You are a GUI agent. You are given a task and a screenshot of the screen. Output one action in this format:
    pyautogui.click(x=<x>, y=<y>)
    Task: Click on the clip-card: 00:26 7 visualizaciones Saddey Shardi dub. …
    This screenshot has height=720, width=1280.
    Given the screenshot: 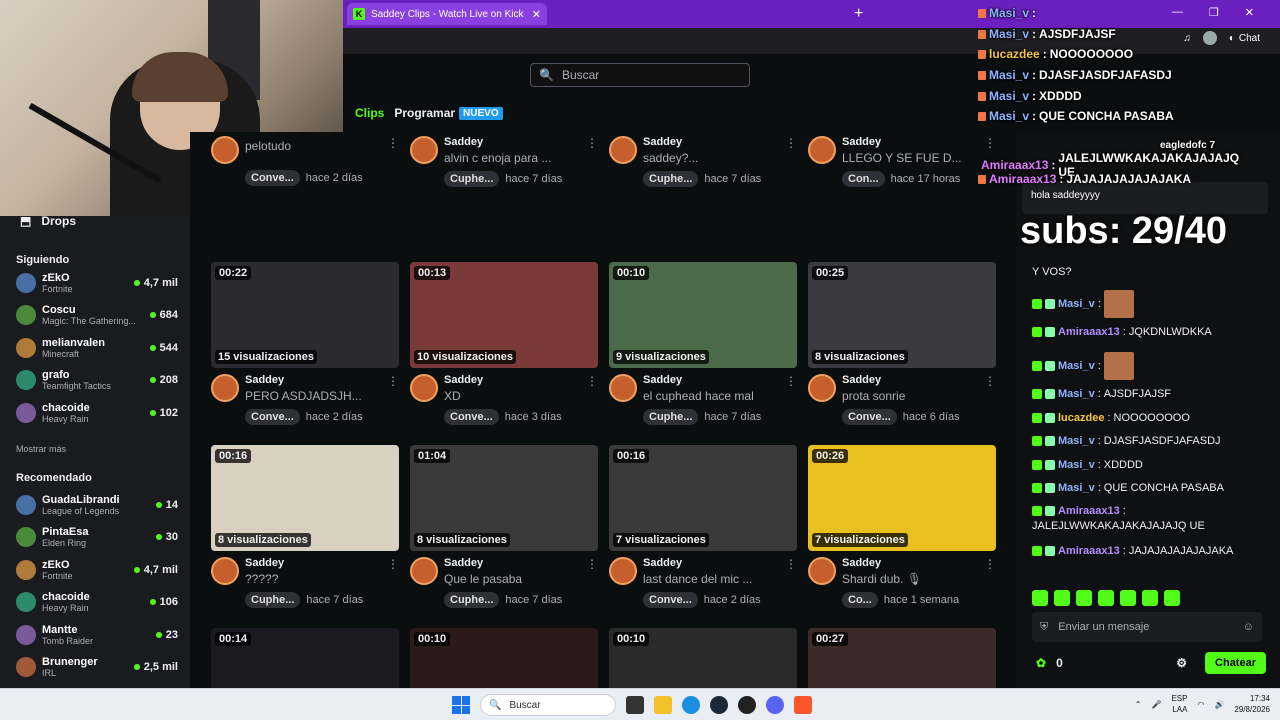 What is the action you would take?
    pyautogui.click(x=902, y=526)
    